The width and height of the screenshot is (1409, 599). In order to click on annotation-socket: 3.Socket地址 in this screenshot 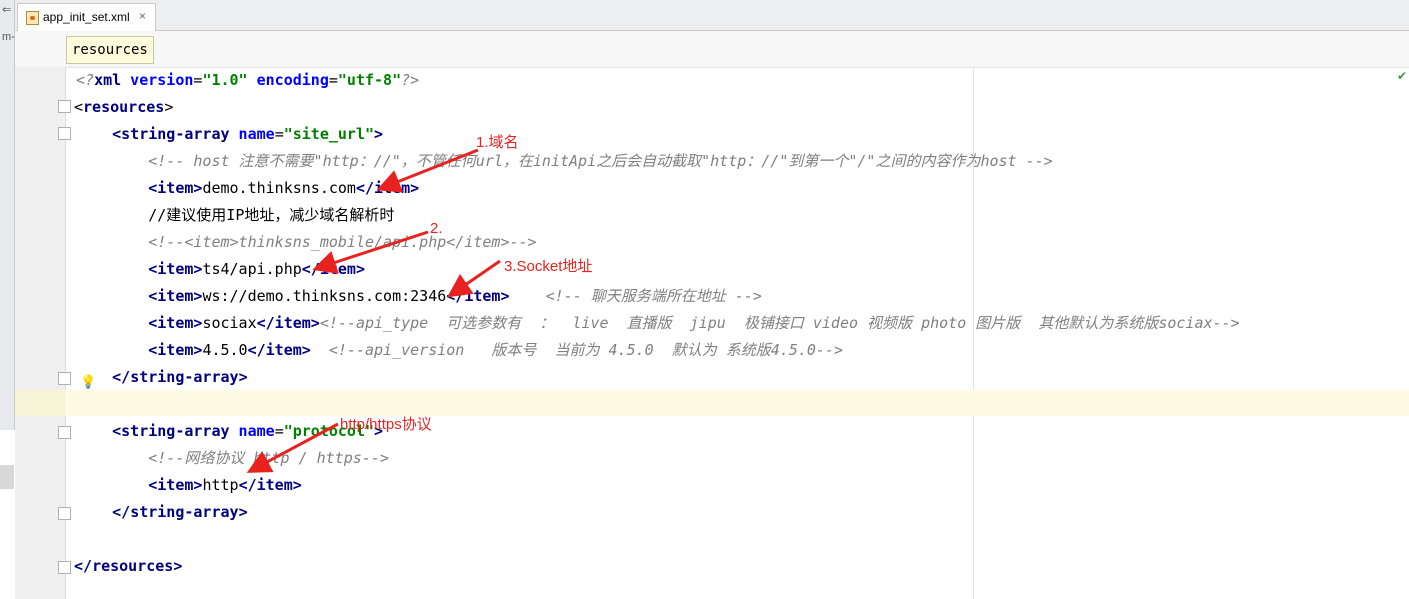, I will do `click(548, 266)`.